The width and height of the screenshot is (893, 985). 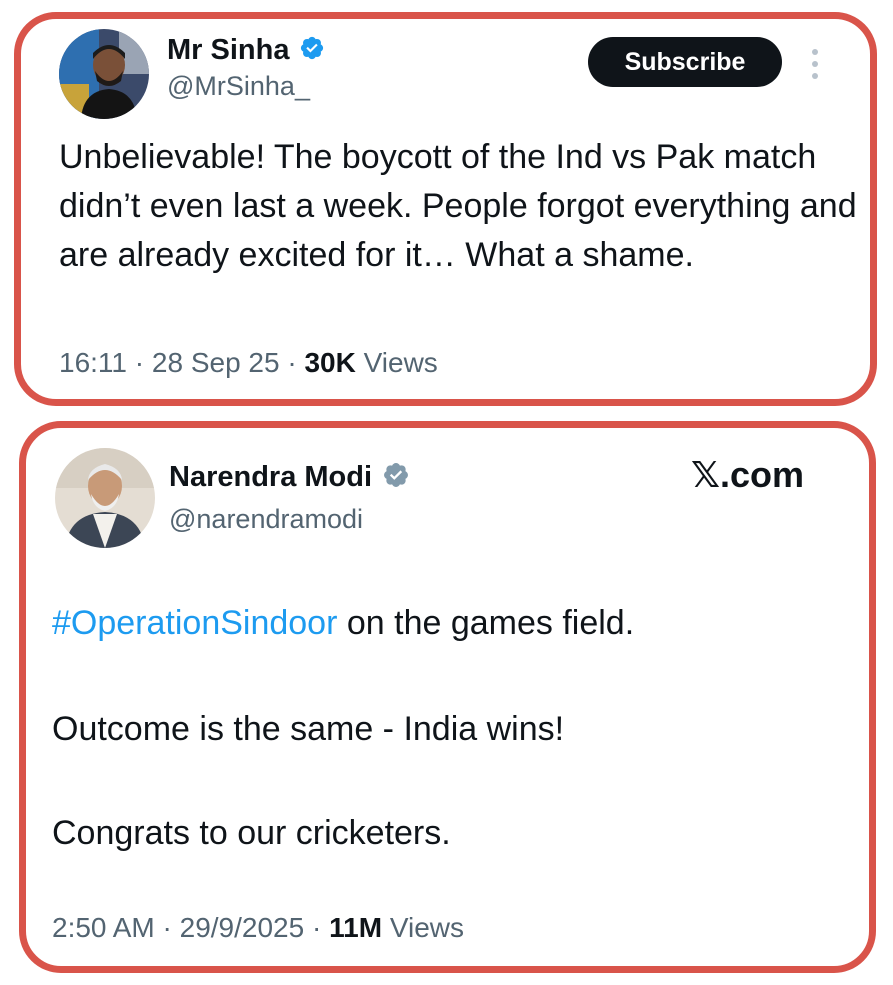 I want to click on tweet-meta: 16:11 · 28 Sep 25 · 30K Views, so click(x=248, y=363).